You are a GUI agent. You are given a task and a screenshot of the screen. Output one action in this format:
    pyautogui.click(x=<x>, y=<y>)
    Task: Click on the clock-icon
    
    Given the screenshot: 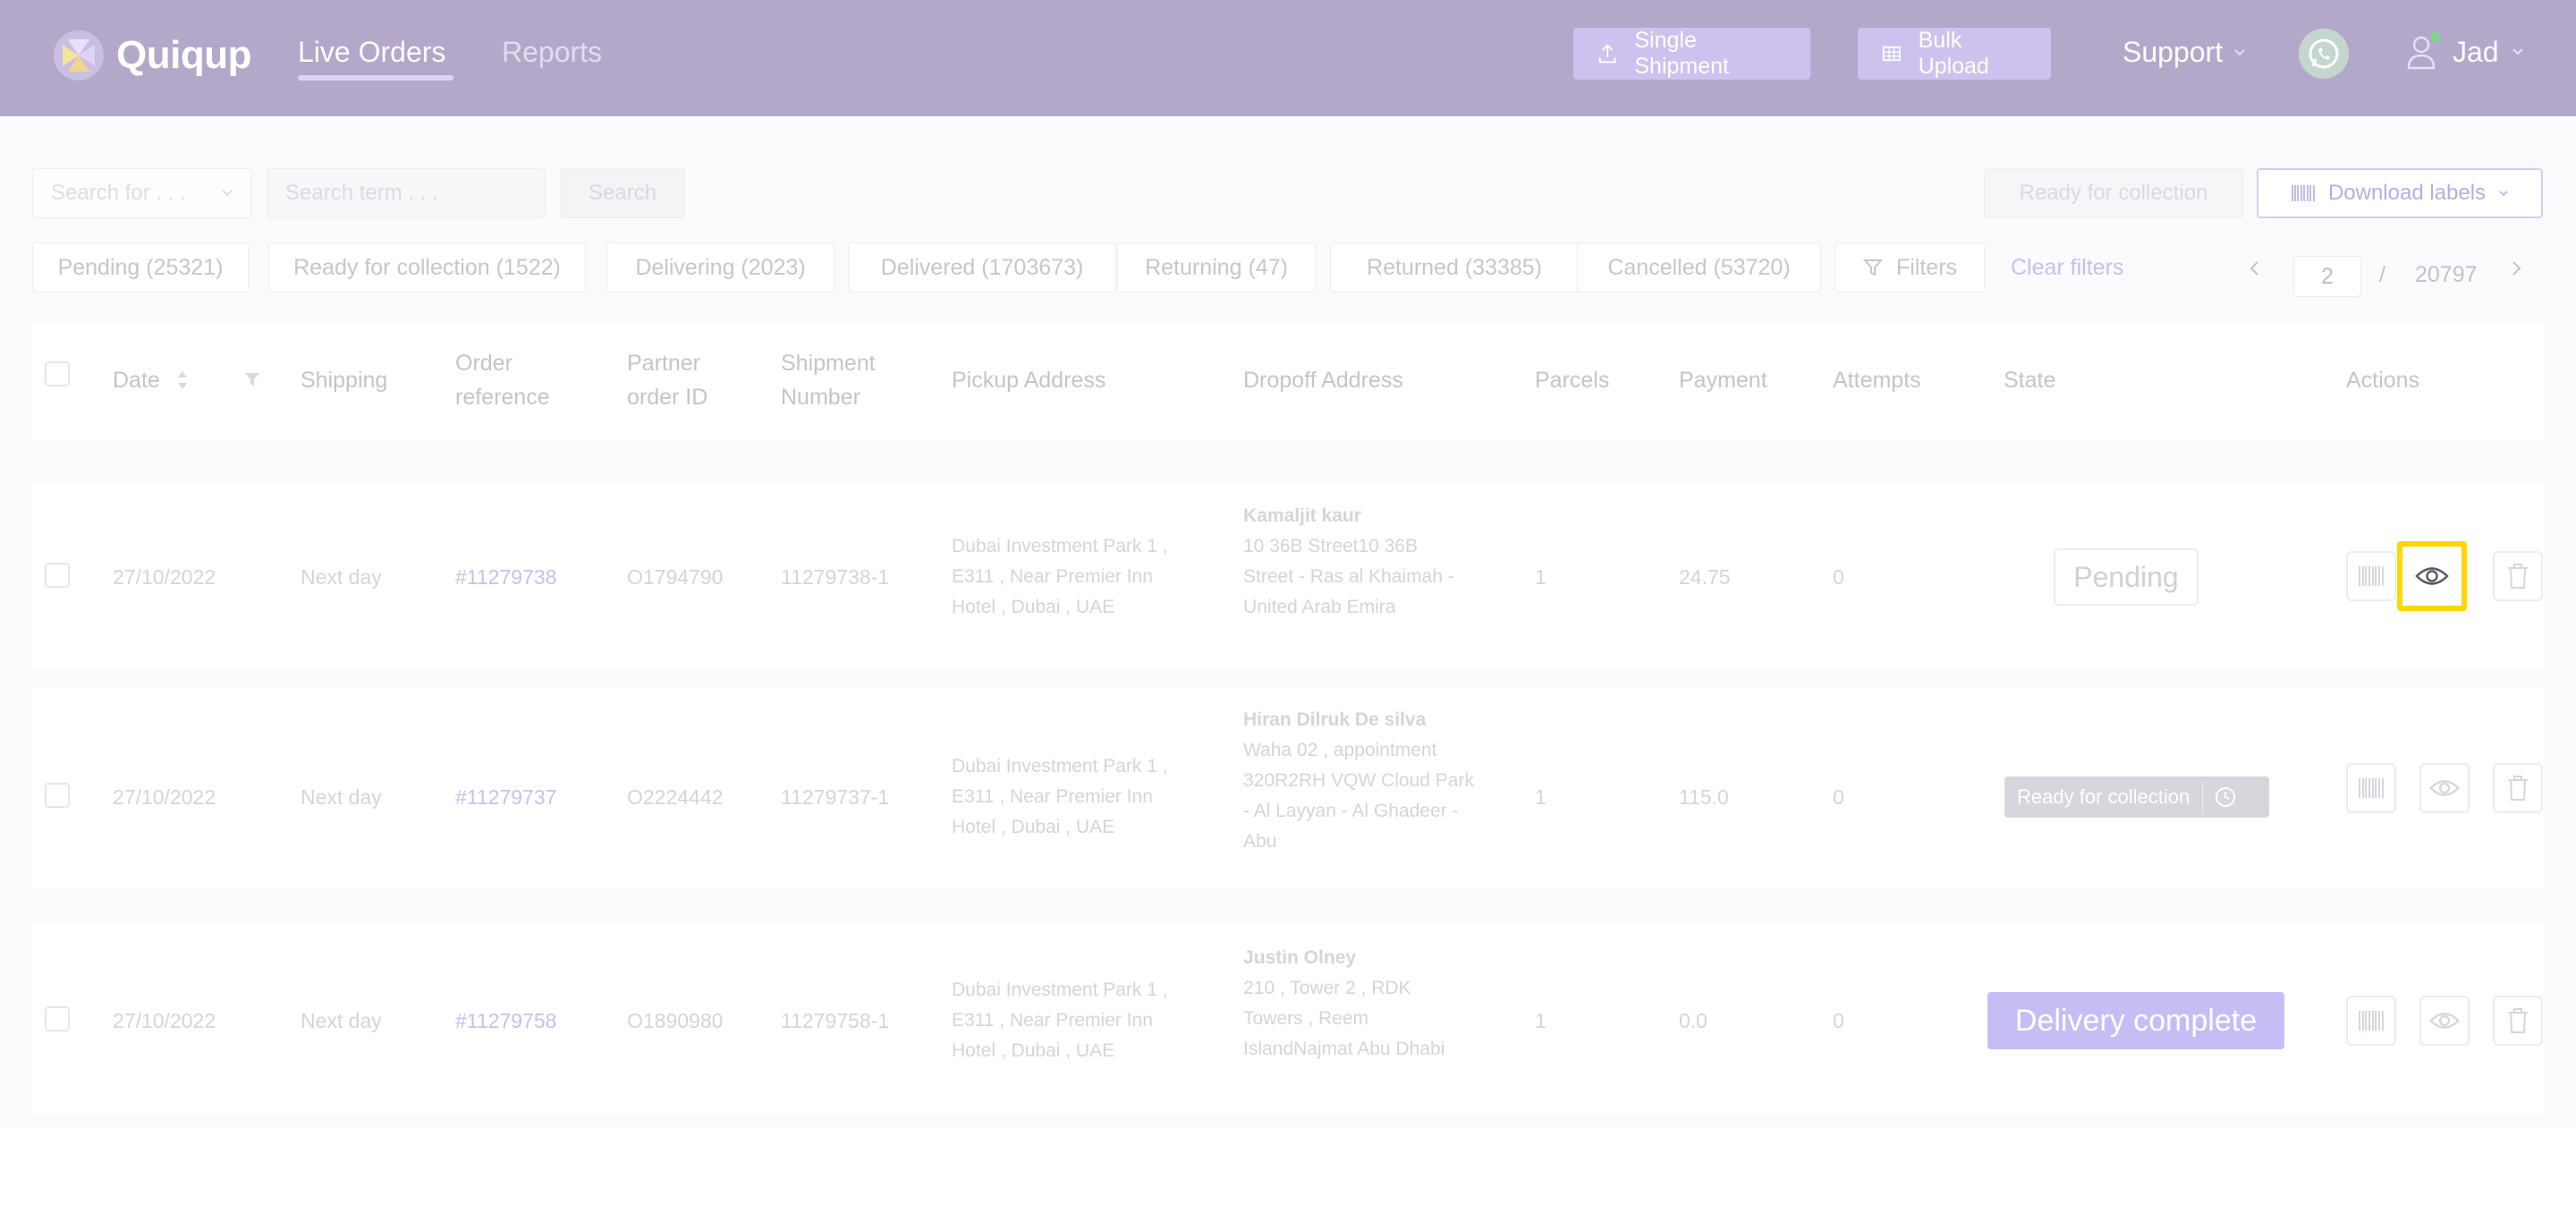 What is the action you would take?
    pyautogui.click(x=2225, y=797)
    